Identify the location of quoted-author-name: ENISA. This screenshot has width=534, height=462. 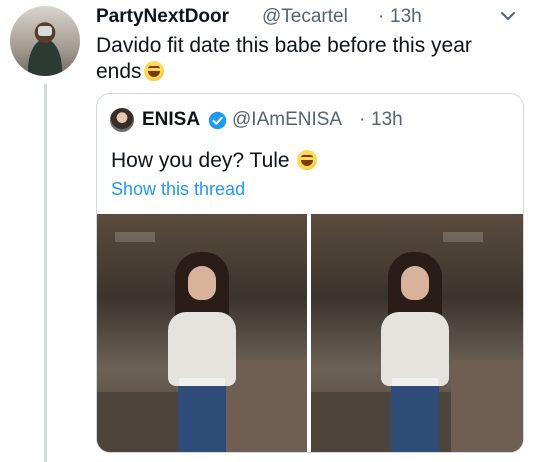
(171, 120).